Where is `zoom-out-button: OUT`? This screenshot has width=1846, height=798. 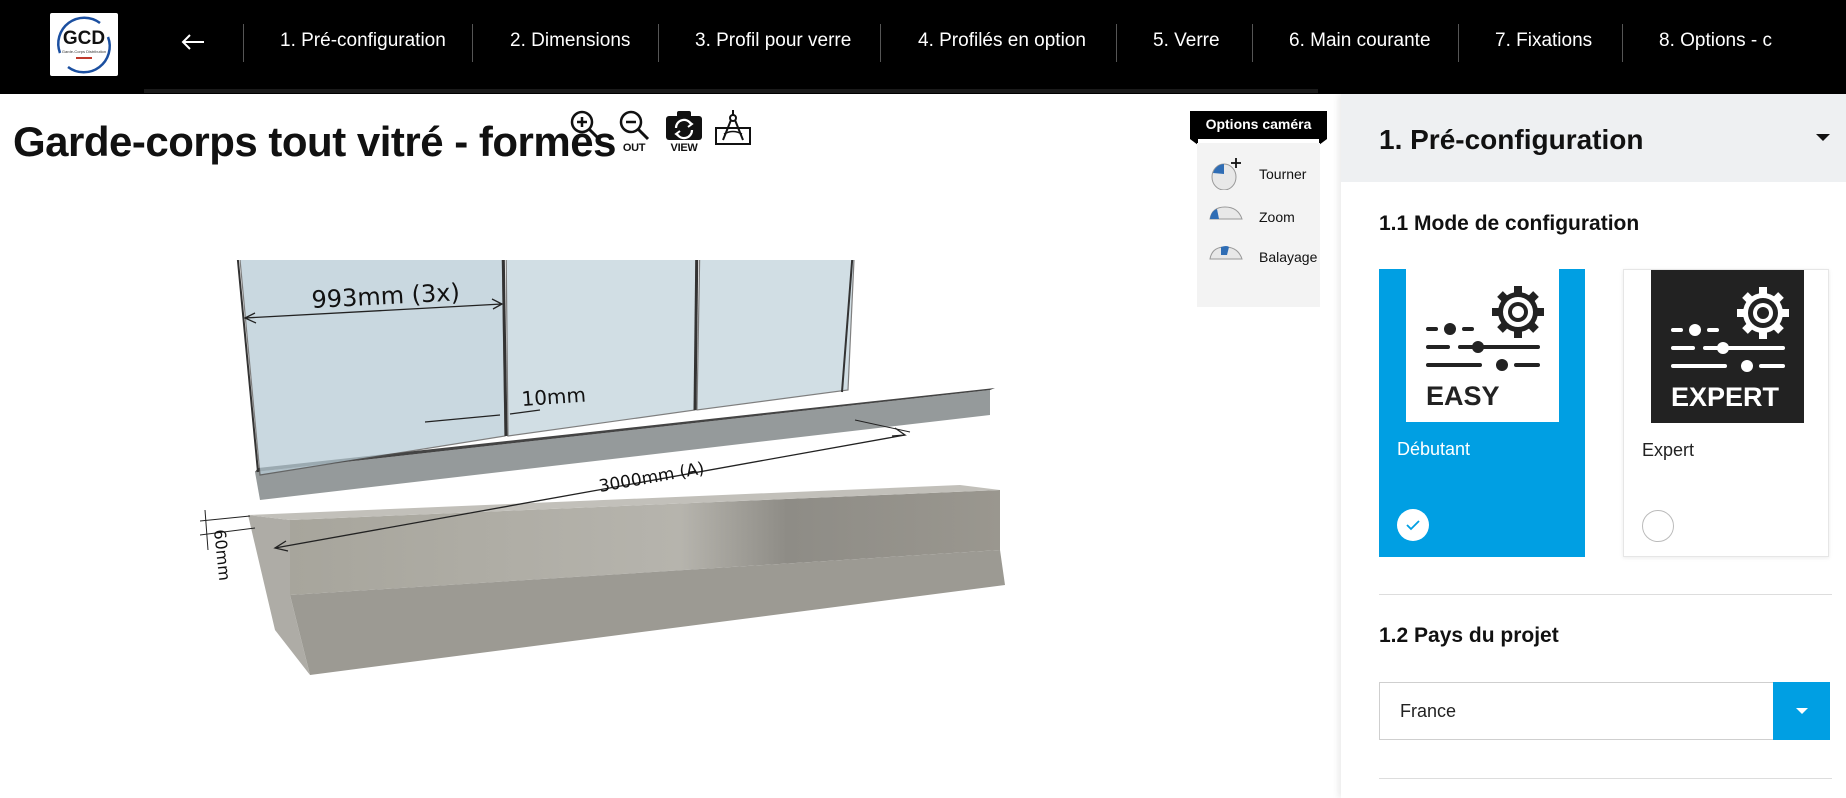 zoom-out-button: OUT is located at coordinates (634, 133).